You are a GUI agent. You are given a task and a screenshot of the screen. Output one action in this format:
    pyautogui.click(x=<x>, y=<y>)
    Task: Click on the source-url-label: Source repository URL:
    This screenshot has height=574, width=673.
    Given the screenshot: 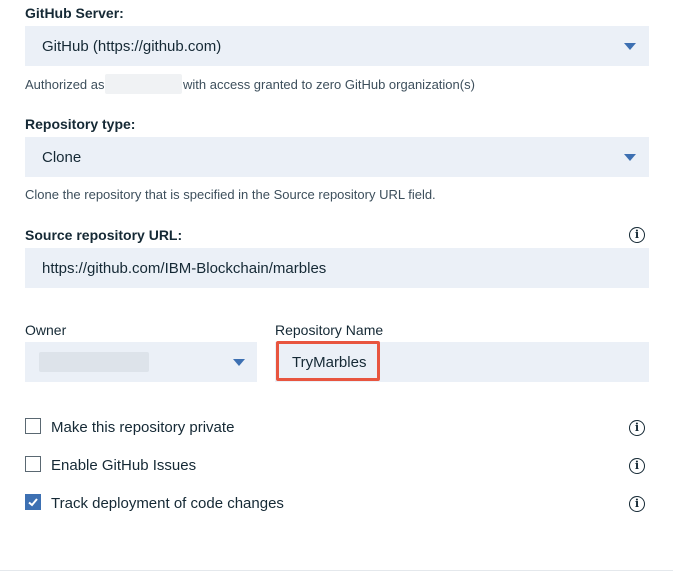 What is the action you would take?
    pyautogui.click(x=104, y=235)
    